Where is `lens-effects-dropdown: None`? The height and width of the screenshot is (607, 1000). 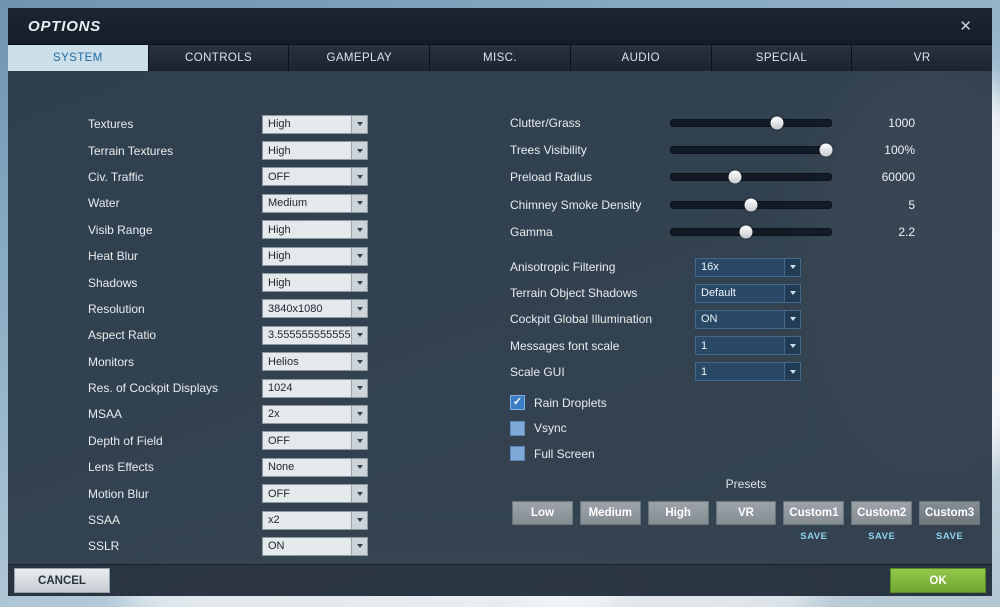 lens-effects-dropdown: None is located at coordinates (315, 467).